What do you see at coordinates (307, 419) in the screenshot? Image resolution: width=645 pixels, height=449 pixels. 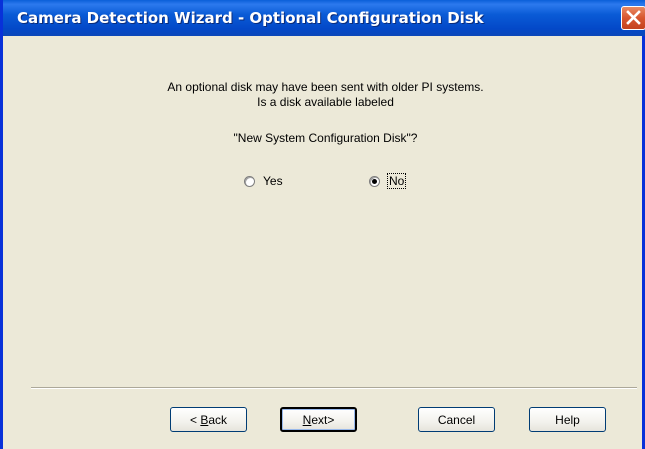 I see `next-mnemonic: N` at bounding box center [307, 419].